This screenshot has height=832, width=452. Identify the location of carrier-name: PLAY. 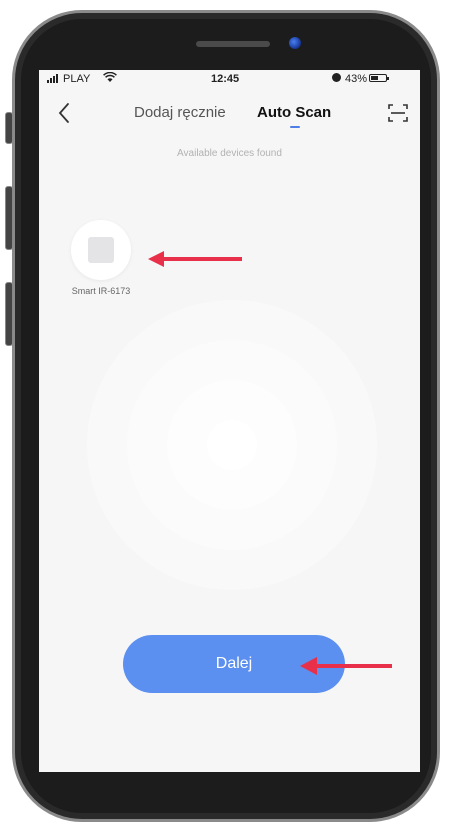
(77, 79).